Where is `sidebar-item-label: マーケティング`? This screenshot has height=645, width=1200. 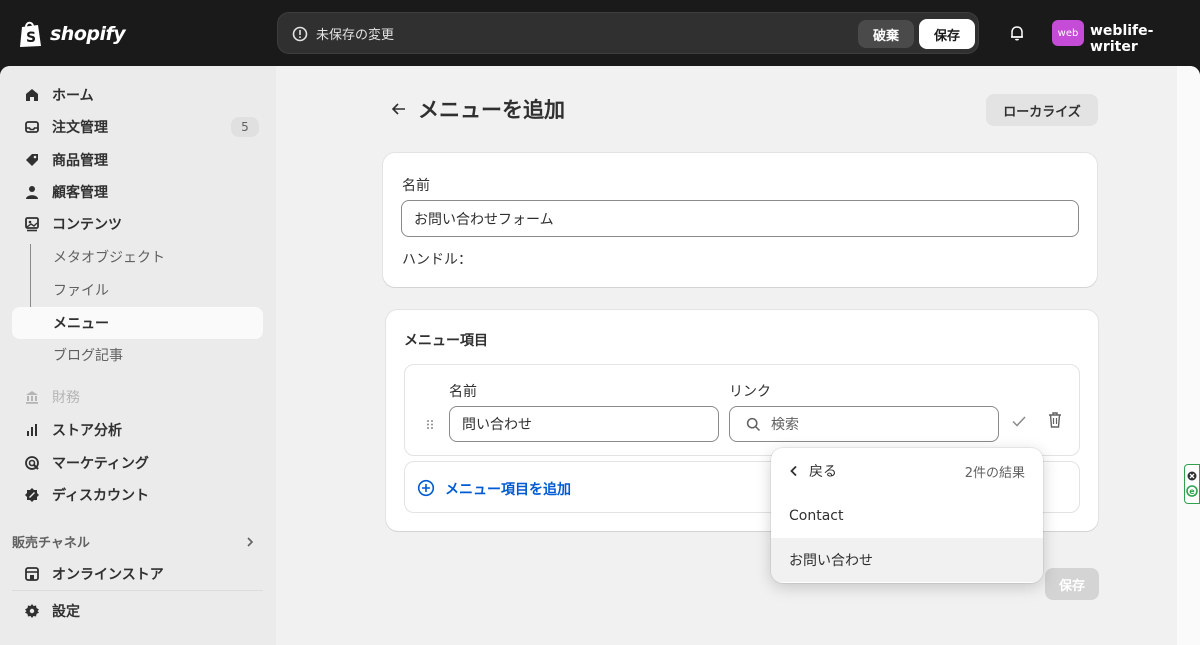
sidebar-item-label: マーケティング is located at coordinates (100, 464).